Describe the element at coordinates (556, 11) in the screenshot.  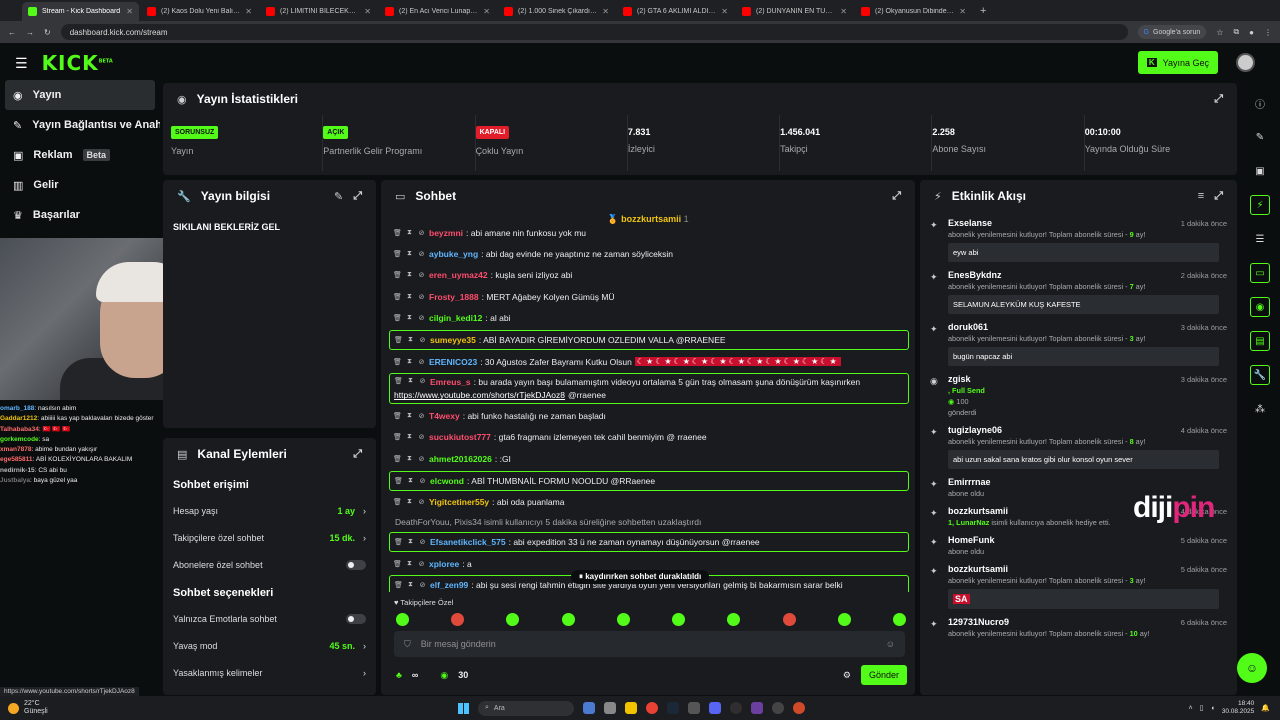
I see `browser-tab: (2) 1.000 Sinek Çıkardım... Ve K ✕` at that location.